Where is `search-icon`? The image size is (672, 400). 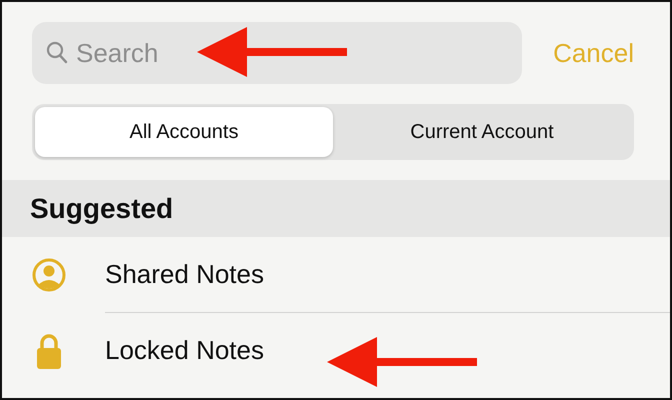 search-icon is located at coordinates (57, 53).